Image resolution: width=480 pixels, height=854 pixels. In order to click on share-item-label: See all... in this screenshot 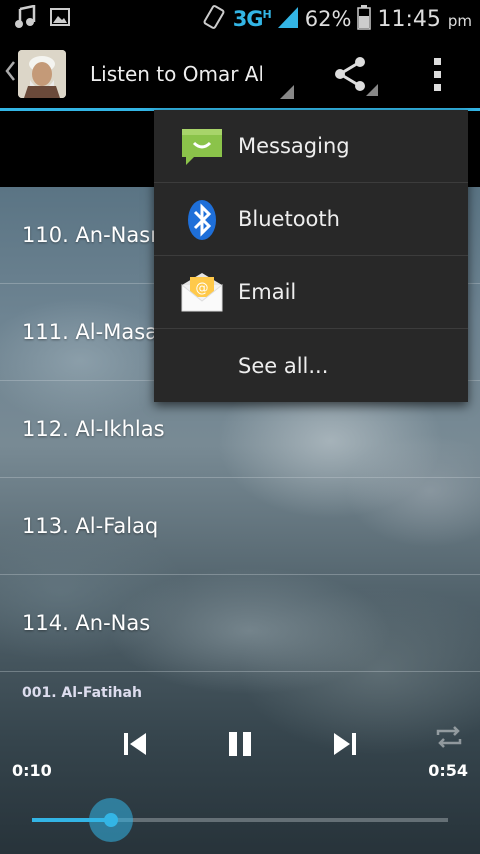, I will do `click(283, 365)`.